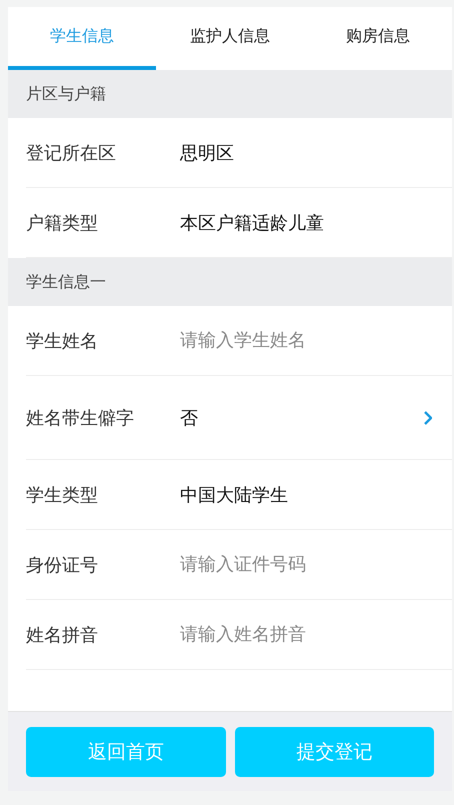  What do you see at coordinates (252, 223) in the screenshot?
I see `field-value: 本区户籍适龄儿童` at bounding box center [252, 223].